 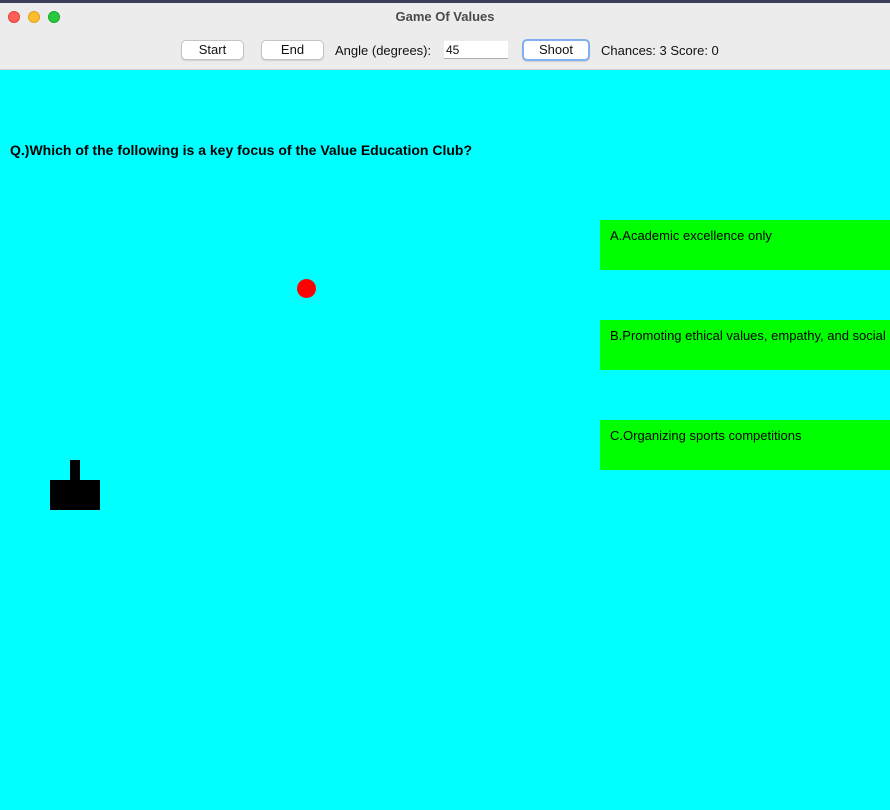 I want to click on answer-box-c: C.Organizing sports competitions, so click(x=745, y=445).